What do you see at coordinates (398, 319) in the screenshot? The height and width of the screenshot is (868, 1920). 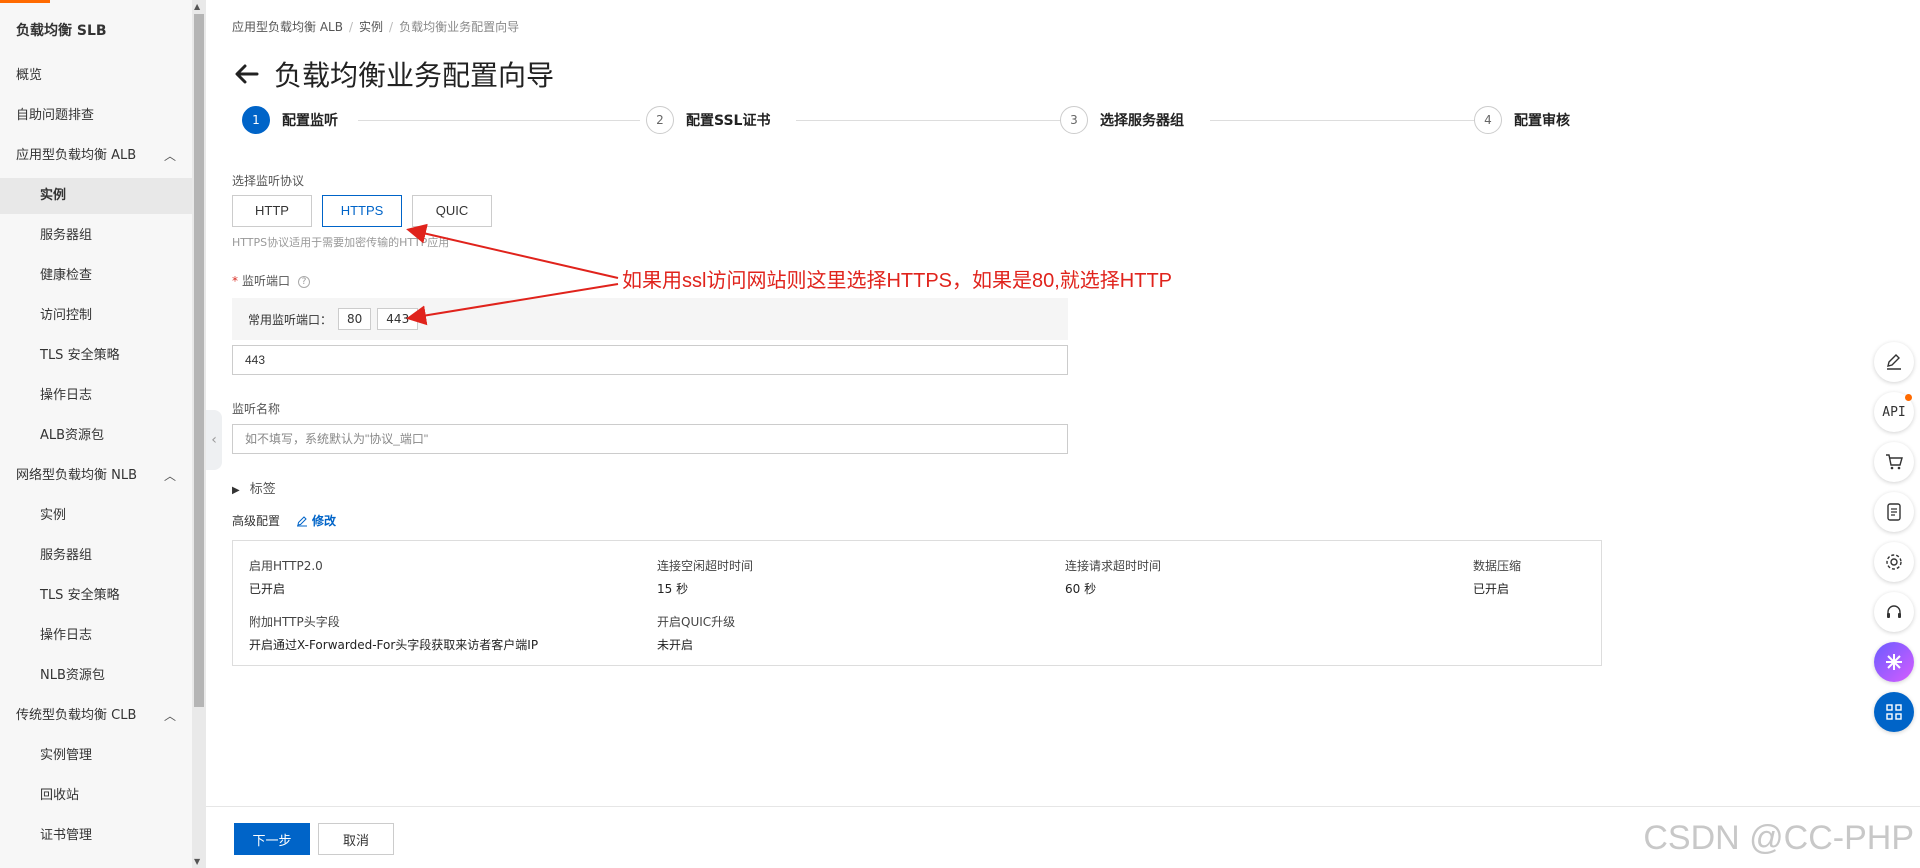 I see `port-chip-443: 443` at bounding box center [398, 319].